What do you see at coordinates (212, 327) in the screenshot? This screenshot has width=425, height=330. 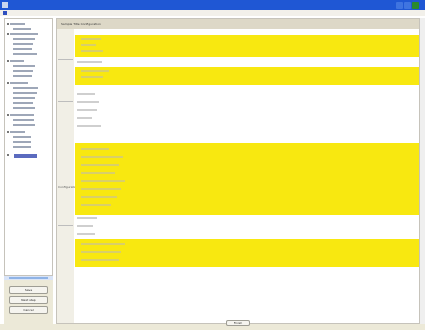 I see `status-bar` at bounding box center [212, 327].